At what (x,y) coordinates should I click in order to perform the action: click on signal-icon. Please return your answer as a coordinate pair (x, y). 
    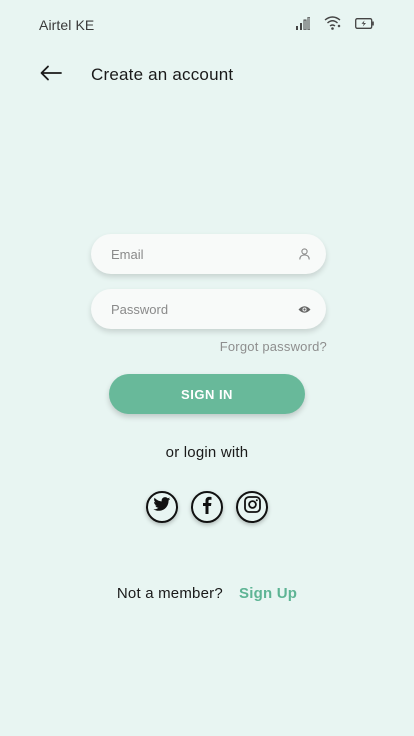
    Looking at the image, I should click on (303, 23).